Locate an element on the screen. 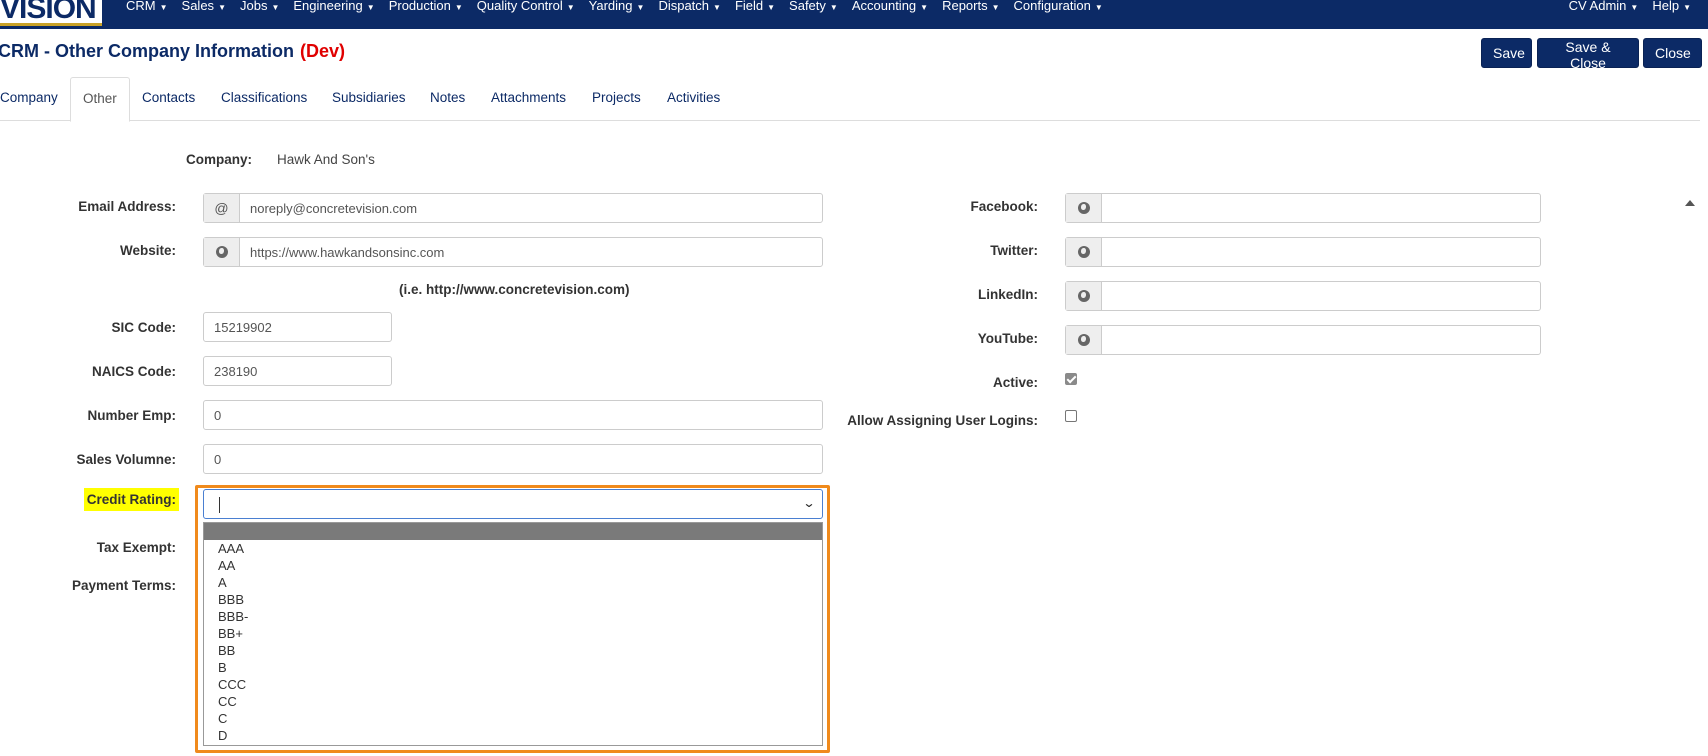 The image size is (1708, 756). credit-rating-label-text: Credit Rating: is located at coordinates (131, 499).